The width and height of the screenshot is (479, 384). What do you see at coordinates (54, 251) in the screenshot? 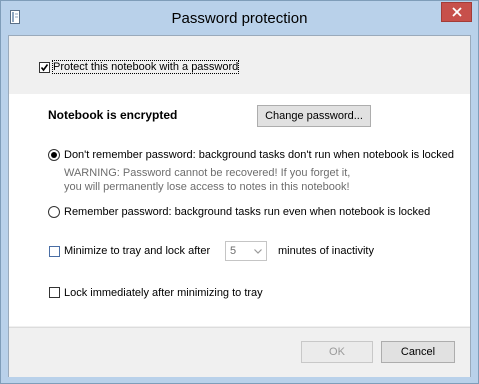
I see `minimize-to-tray-checkbox` at bounding box center [54, 251].